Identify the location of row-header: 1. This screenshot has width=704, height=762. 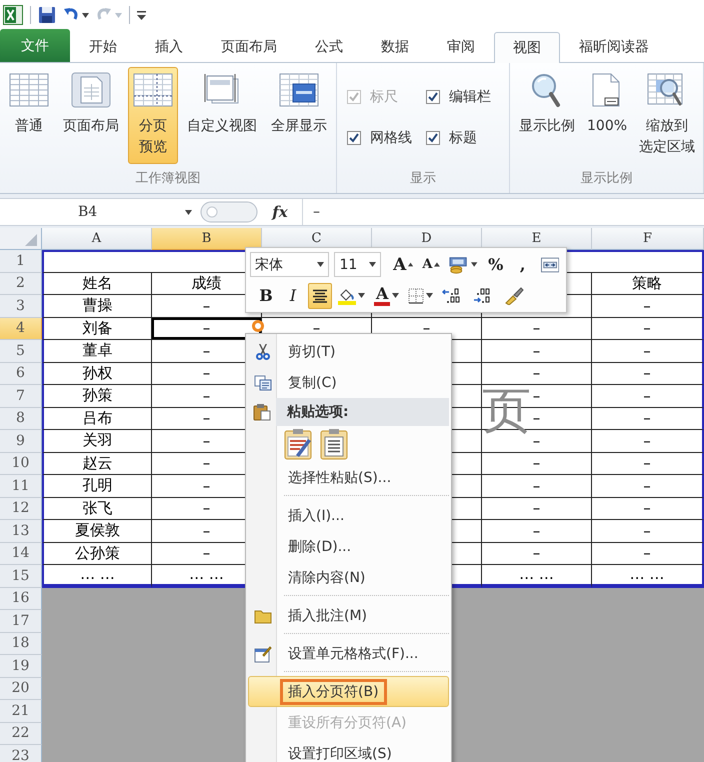
(21, 261).